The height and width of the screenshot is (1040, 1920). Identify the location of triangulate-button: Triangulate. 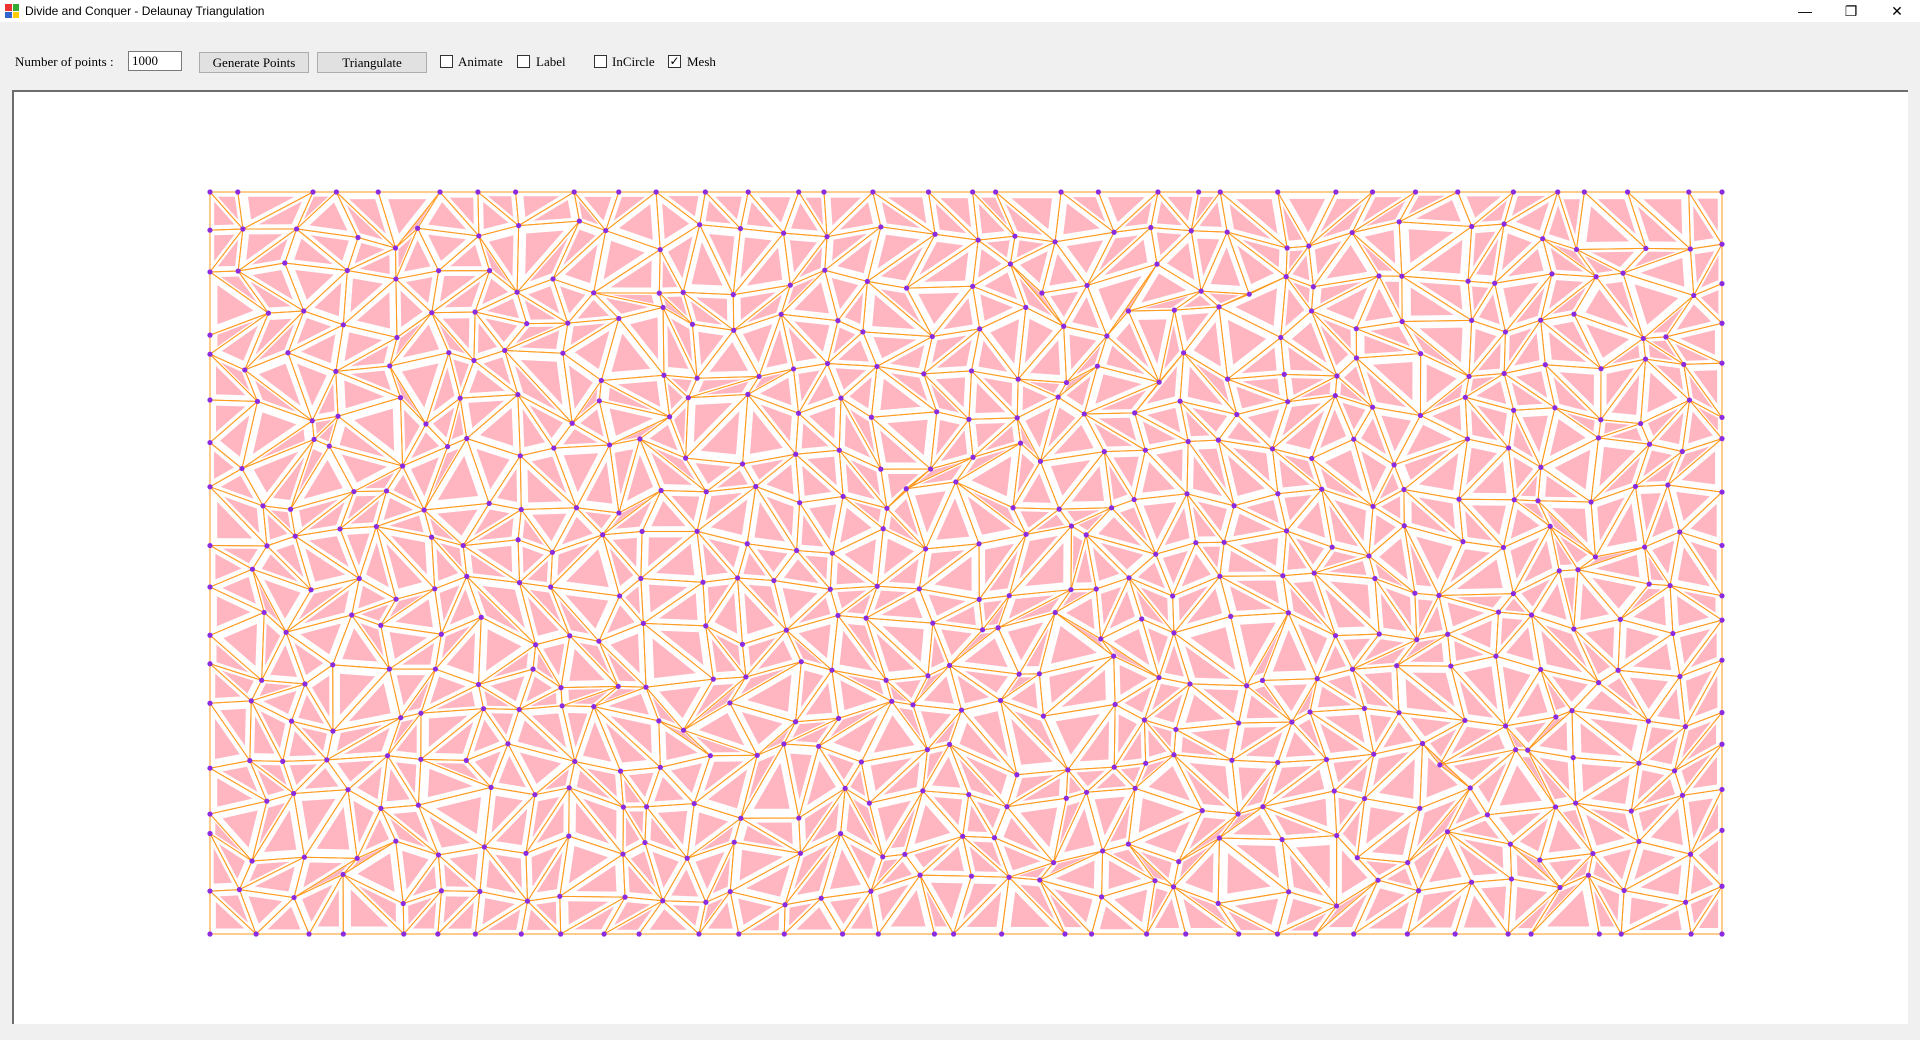
(372, 62).